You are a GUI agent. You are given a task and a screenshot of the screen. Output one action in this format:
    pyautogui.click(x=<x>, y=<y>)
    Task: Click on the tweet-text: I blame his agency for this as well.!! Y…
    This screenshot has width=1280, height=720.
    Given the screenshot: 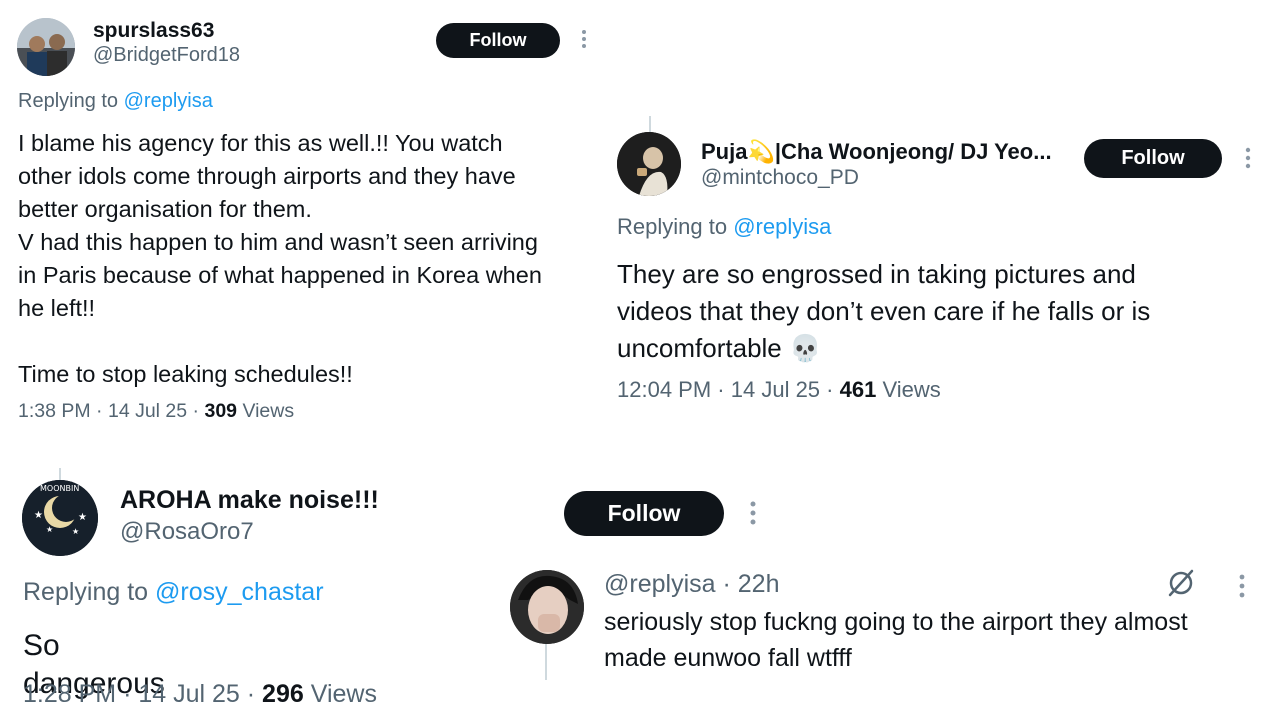 What is the action you would take?
    pyautogui.click(x=280, y=258)
    